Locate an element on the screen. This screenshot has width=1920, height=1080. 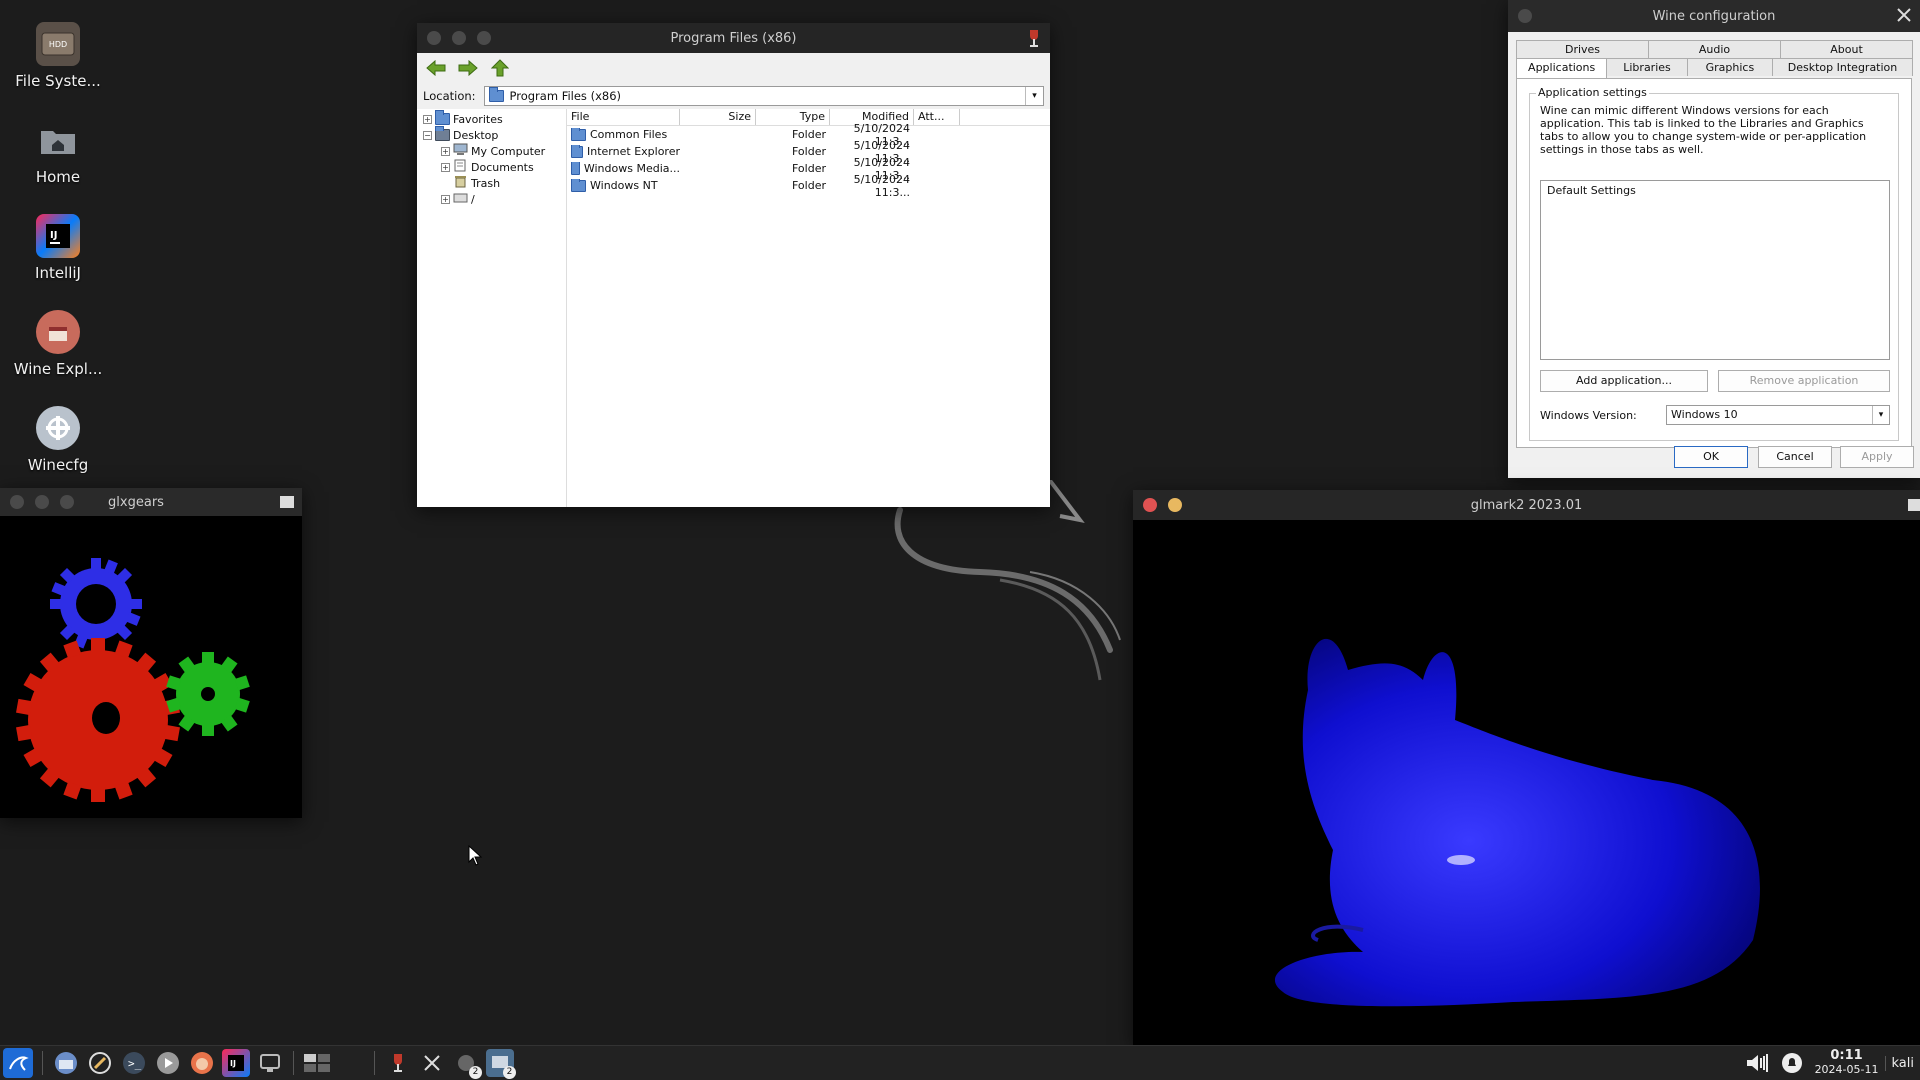
tree-item-label: My Computer is located at coordinates (508, 151).